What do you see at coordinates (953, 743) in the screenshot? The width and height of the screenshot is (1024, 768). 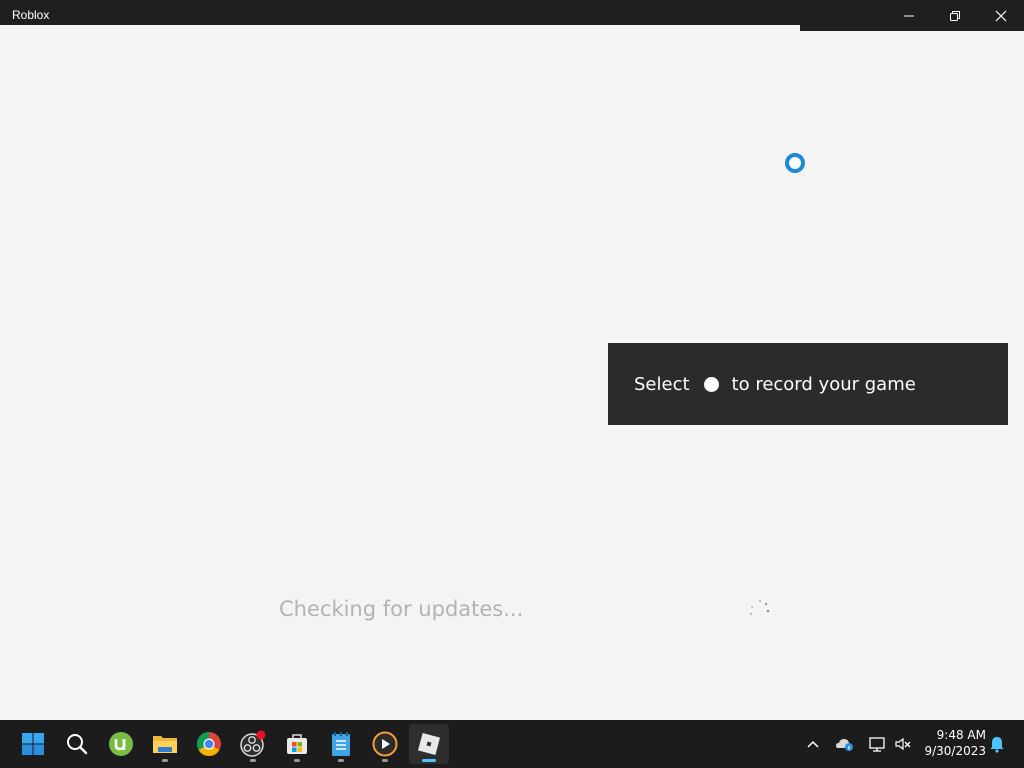 I see `taskbar-clock: 9:48 AM 9/30/2023` at bounding box center [953, 743].